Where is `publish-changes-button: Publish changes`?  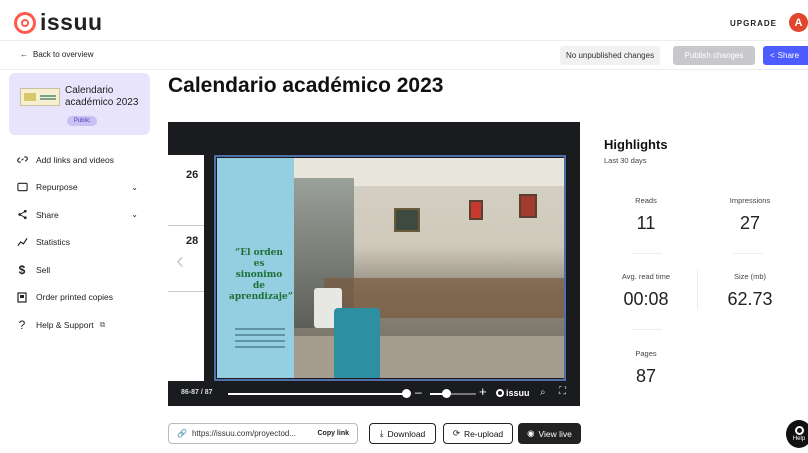 publish-changes-button: Publish changes is located at coordinates (714, 55).